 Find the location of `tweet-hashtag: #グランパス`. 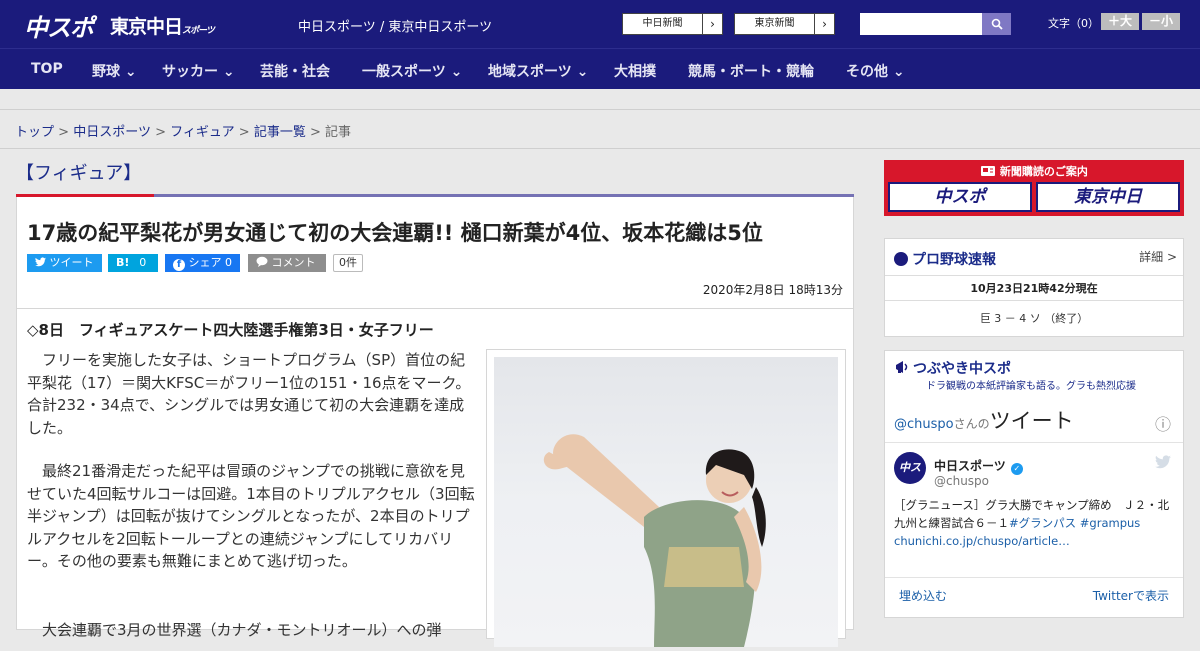

tweet-hashtag: #グランパス is located at coordinates (1042, 523).